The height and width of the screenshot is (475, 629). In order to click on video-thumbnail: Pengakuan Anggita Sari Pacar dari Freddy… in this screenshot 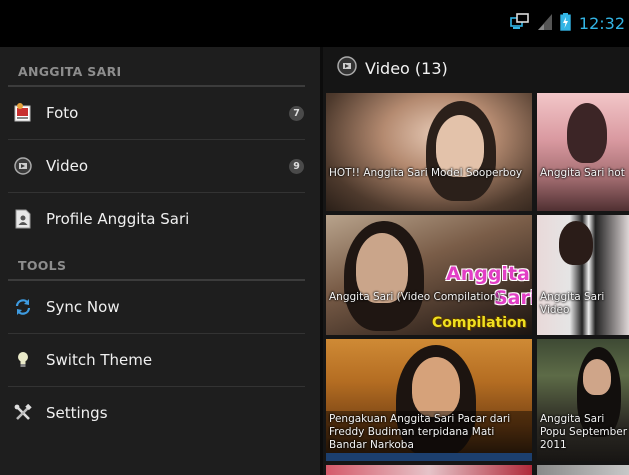, I will do `click(429, 400)`.